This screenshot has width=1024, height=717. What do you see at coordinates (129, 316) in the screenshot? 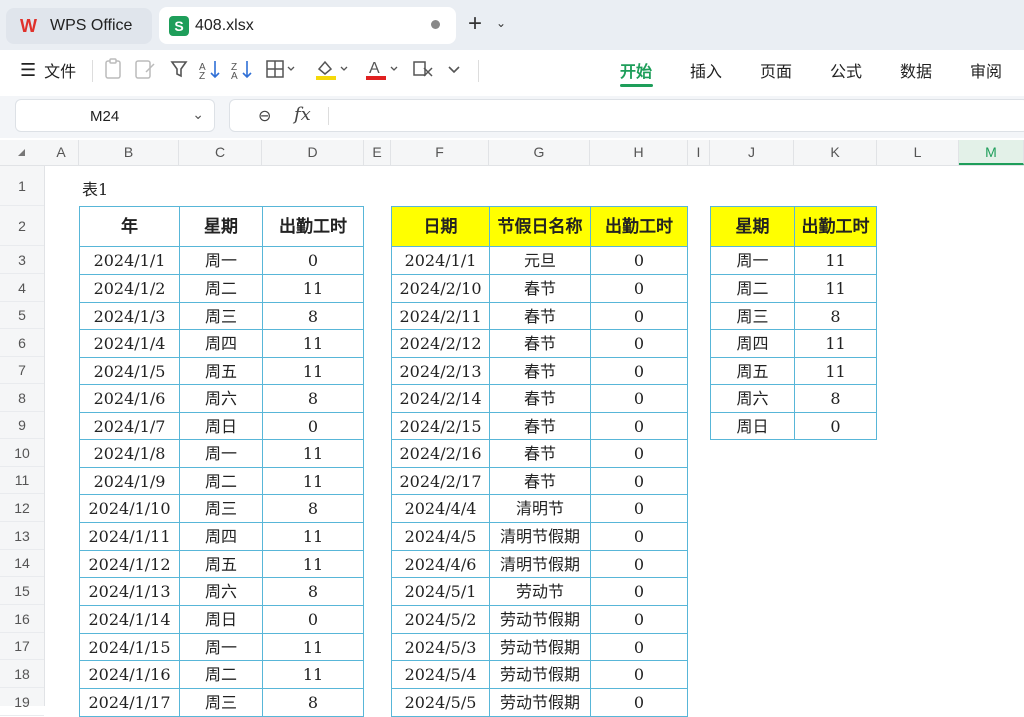
I see `table1-cell: 2024/1/3` at bounding box center [129, 316].